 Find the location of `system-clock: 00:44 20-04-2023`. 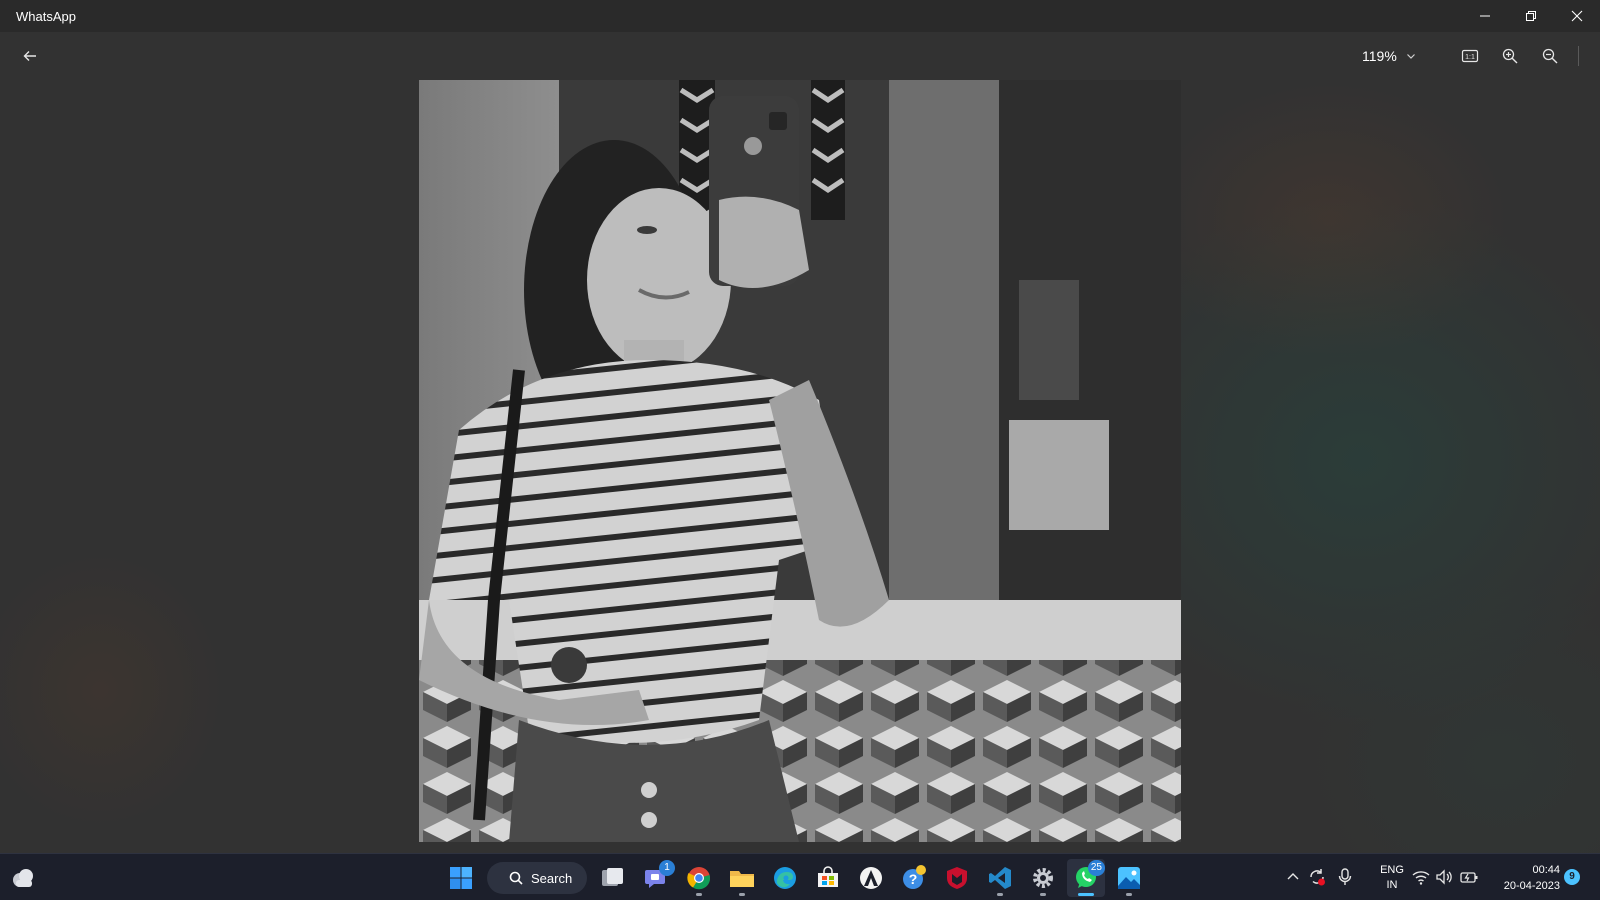

system-clock: 00:44 20-04-2023 is located at coordinates (1525, 878).